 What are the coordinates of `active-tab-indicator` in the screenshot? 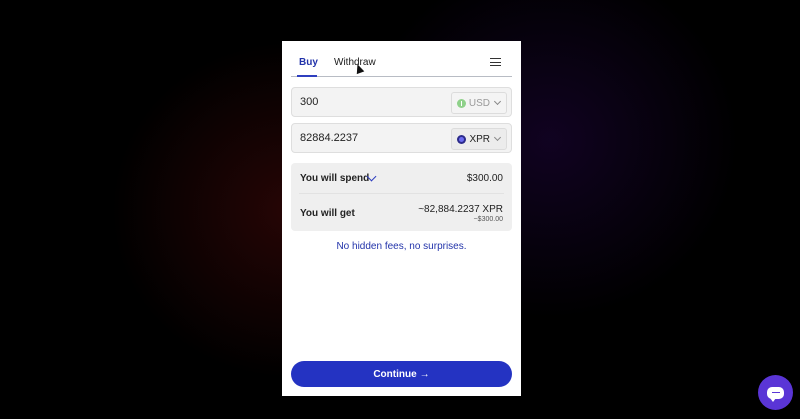 It's located at (307, 76).